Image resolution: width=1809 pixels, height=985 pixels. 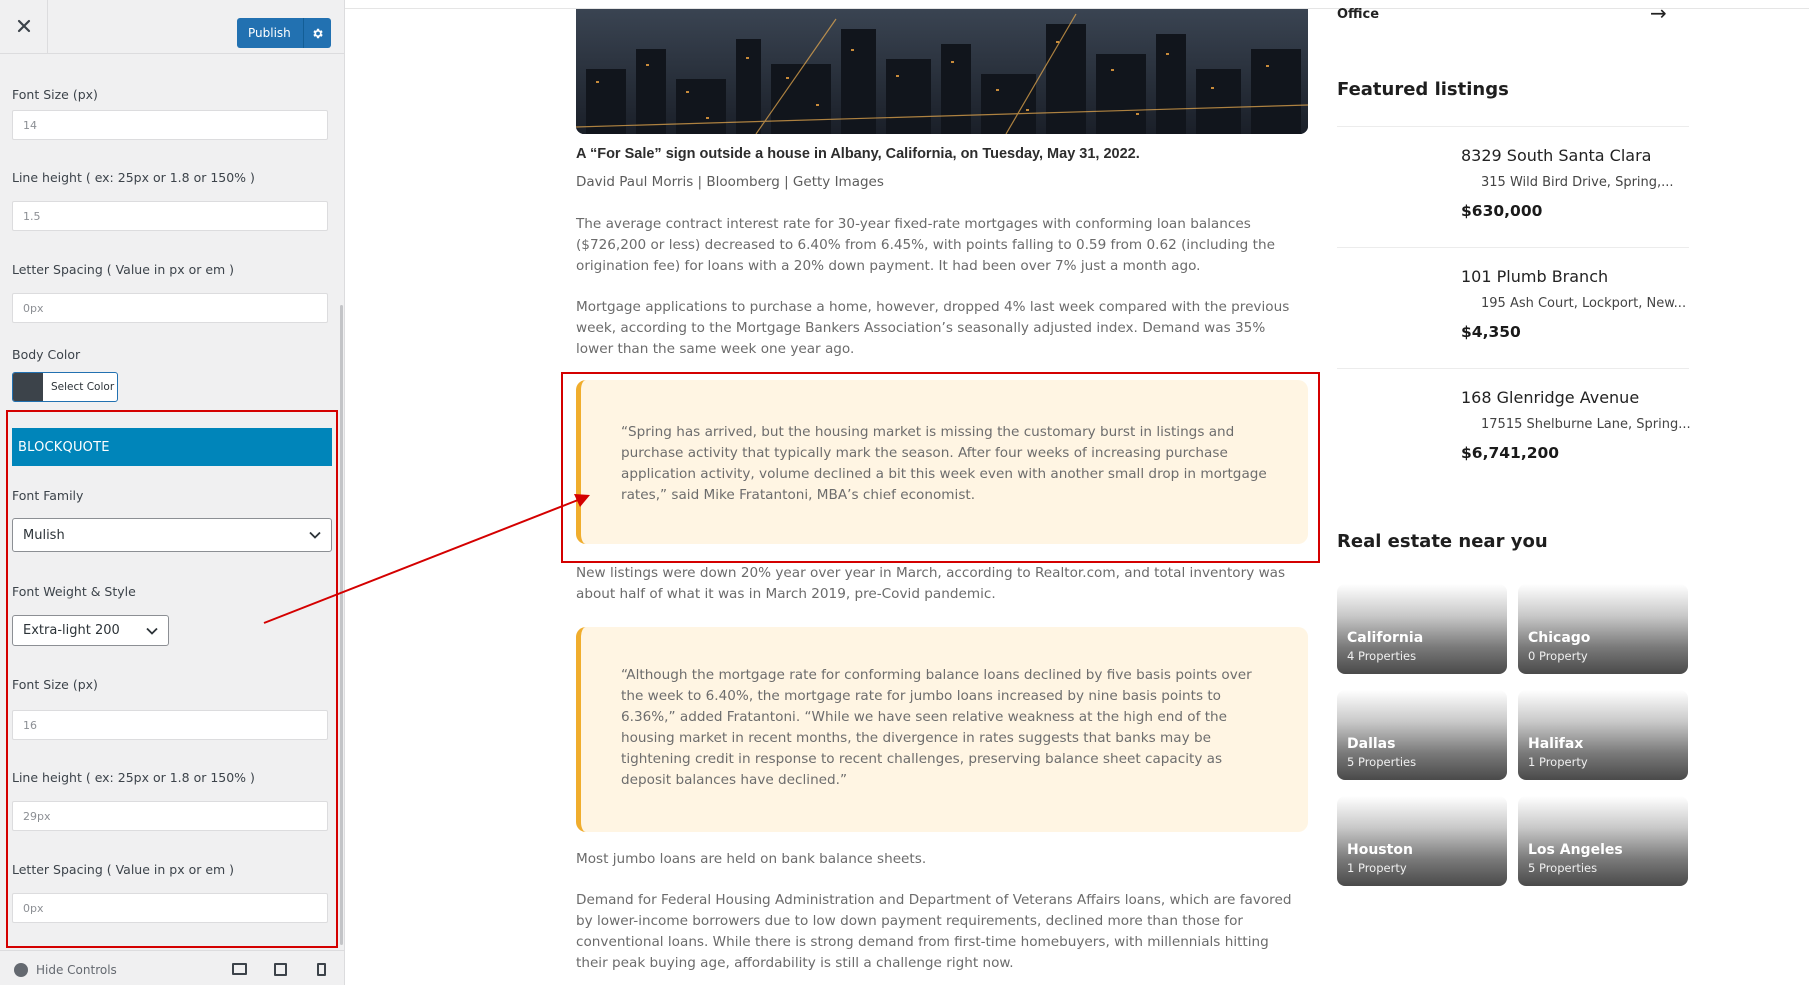 I want to click on city-name: Los Angeles, so click(x=1575, y=850).